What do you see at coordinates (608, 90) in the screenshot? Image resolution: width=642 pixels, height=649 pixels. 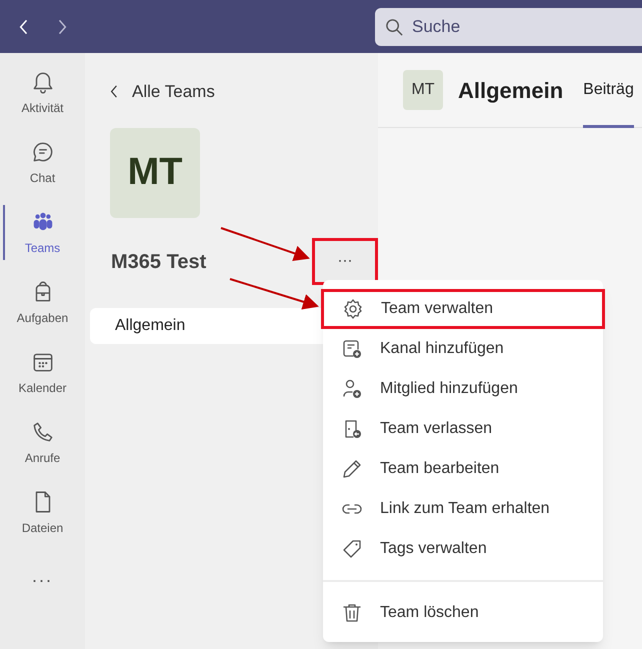 I see `tab: Beiträg` at bounding box center [608, 90].